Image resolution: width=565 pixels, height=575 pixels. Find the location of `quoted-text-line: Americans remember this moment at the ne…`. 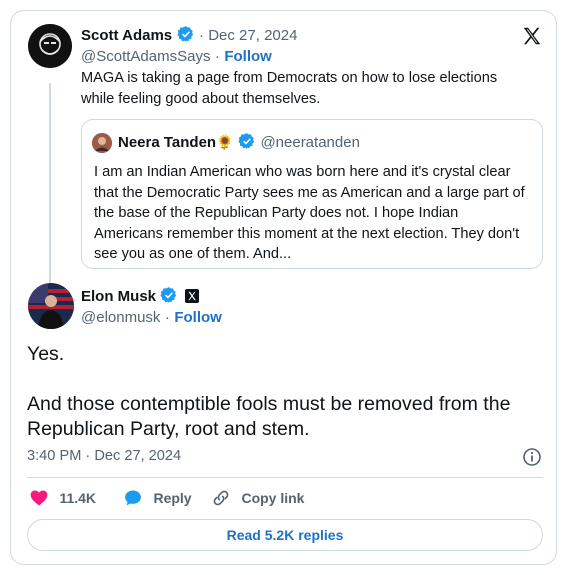

quoted-text-line: Americans remember this moment at the ne… is located at coordinates (307, 233).